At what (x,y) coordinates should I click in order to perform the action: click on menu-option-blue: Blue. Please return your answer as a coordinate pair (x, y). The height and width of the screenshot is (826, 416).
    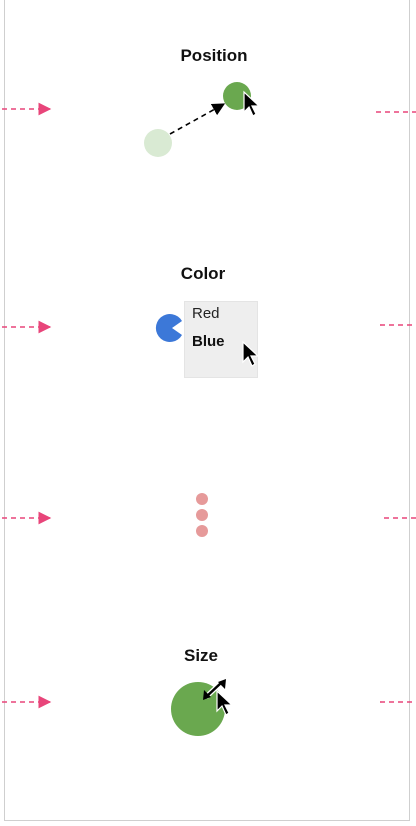
    Looking at the image, I should click on (208, 341).